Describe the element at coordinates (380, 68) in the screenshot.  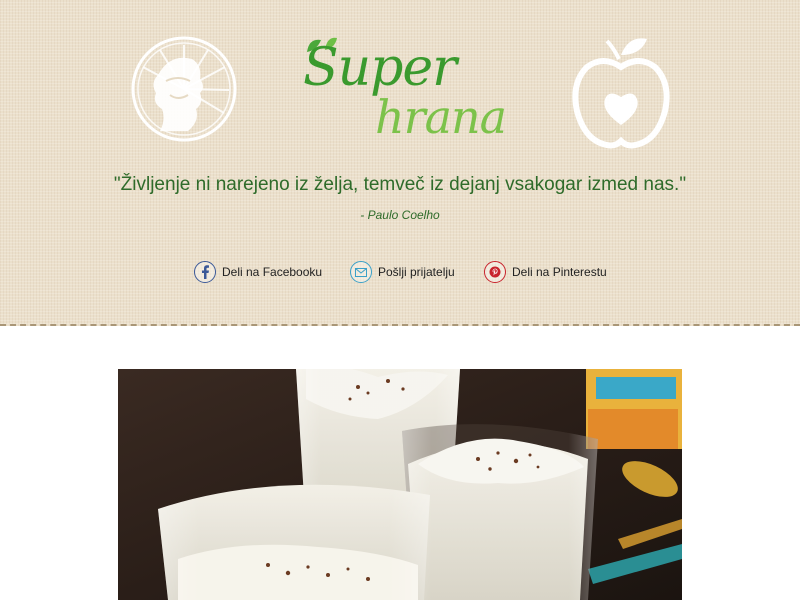
I see `logo-super-text: Super` at that location.